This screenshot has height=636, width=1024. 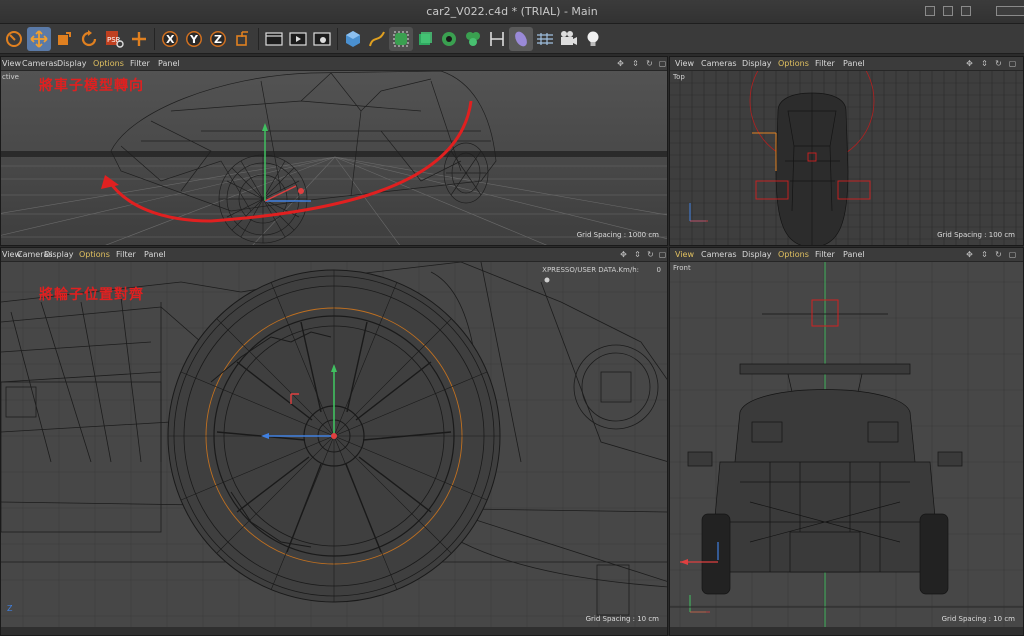 What do you see at coordinates (10, 608) in the screenshot?
I see `axis-z-label: Z` at bounding box center [10, 608].